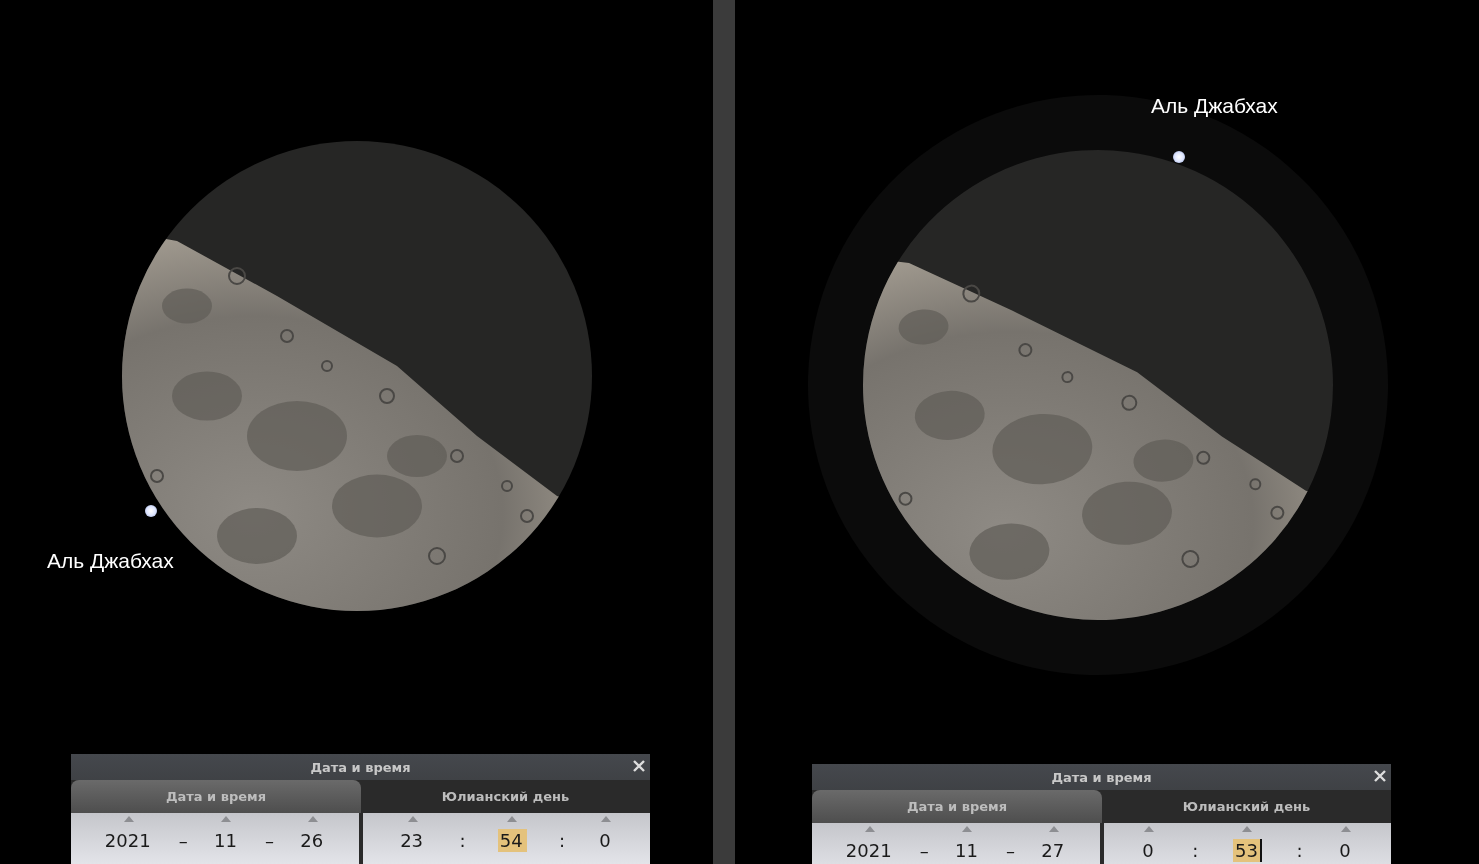 Image resolution: width=1479 pixels, height=864 pixels. I want to click on spin-field: 27, so click(1054, 850).